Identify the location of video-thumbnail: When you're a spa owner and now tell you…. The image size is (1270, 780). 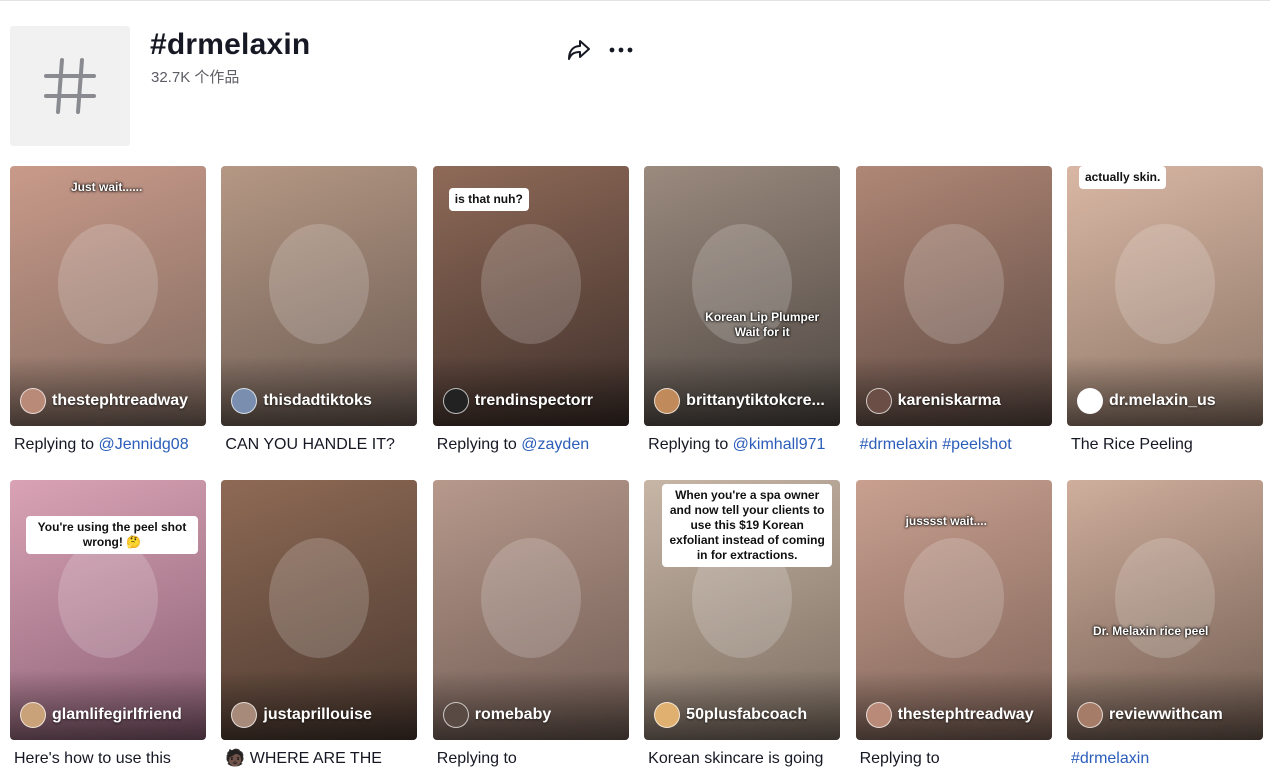
(742, 610).